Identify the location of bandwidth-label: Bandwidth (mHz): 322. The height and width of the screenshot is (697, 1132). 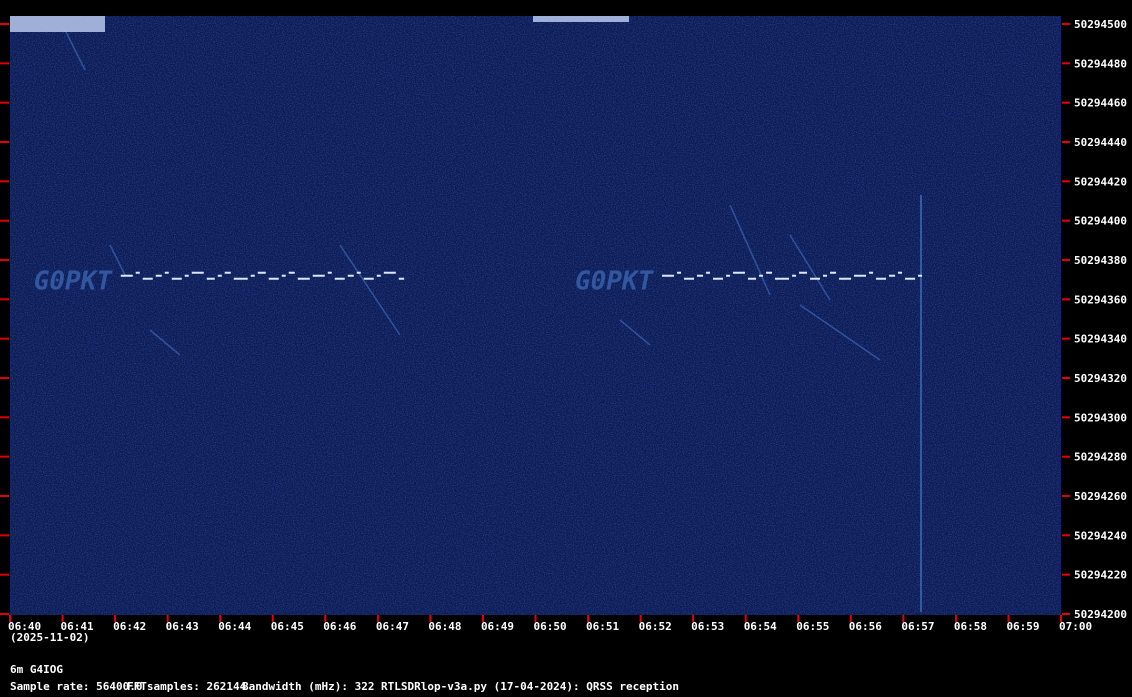
(308, 686).